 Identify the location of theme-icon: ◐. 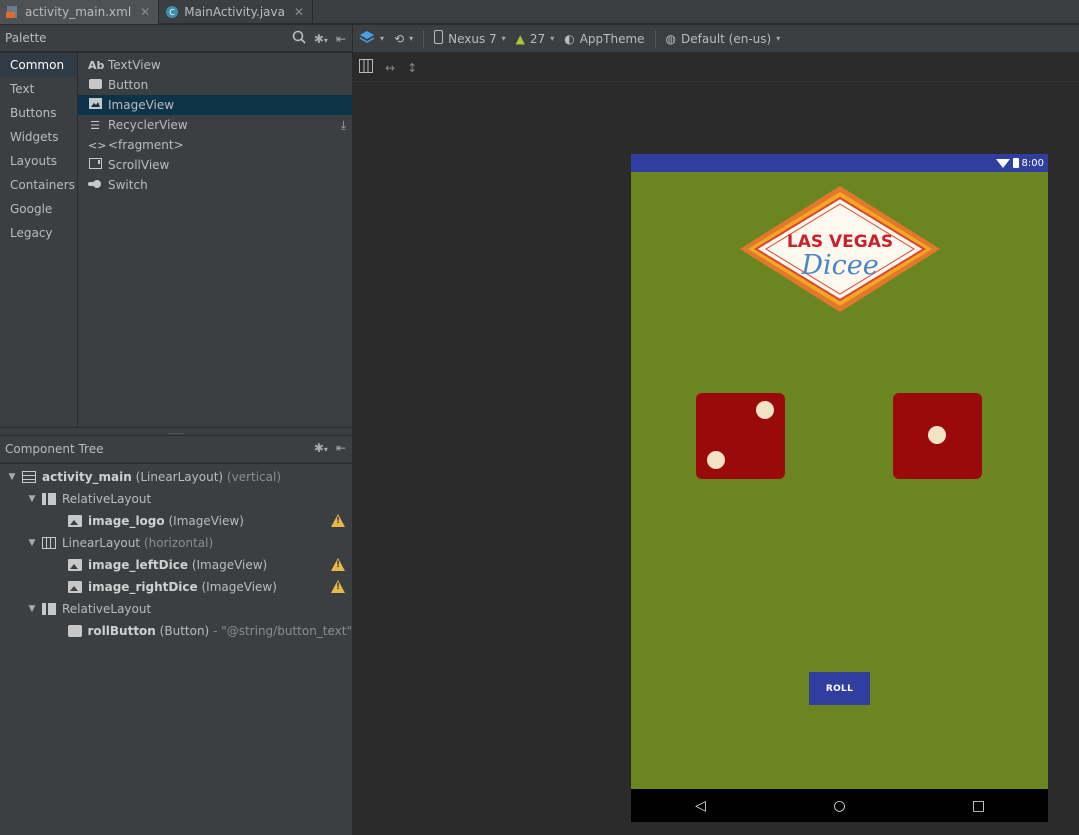
(569, 38).